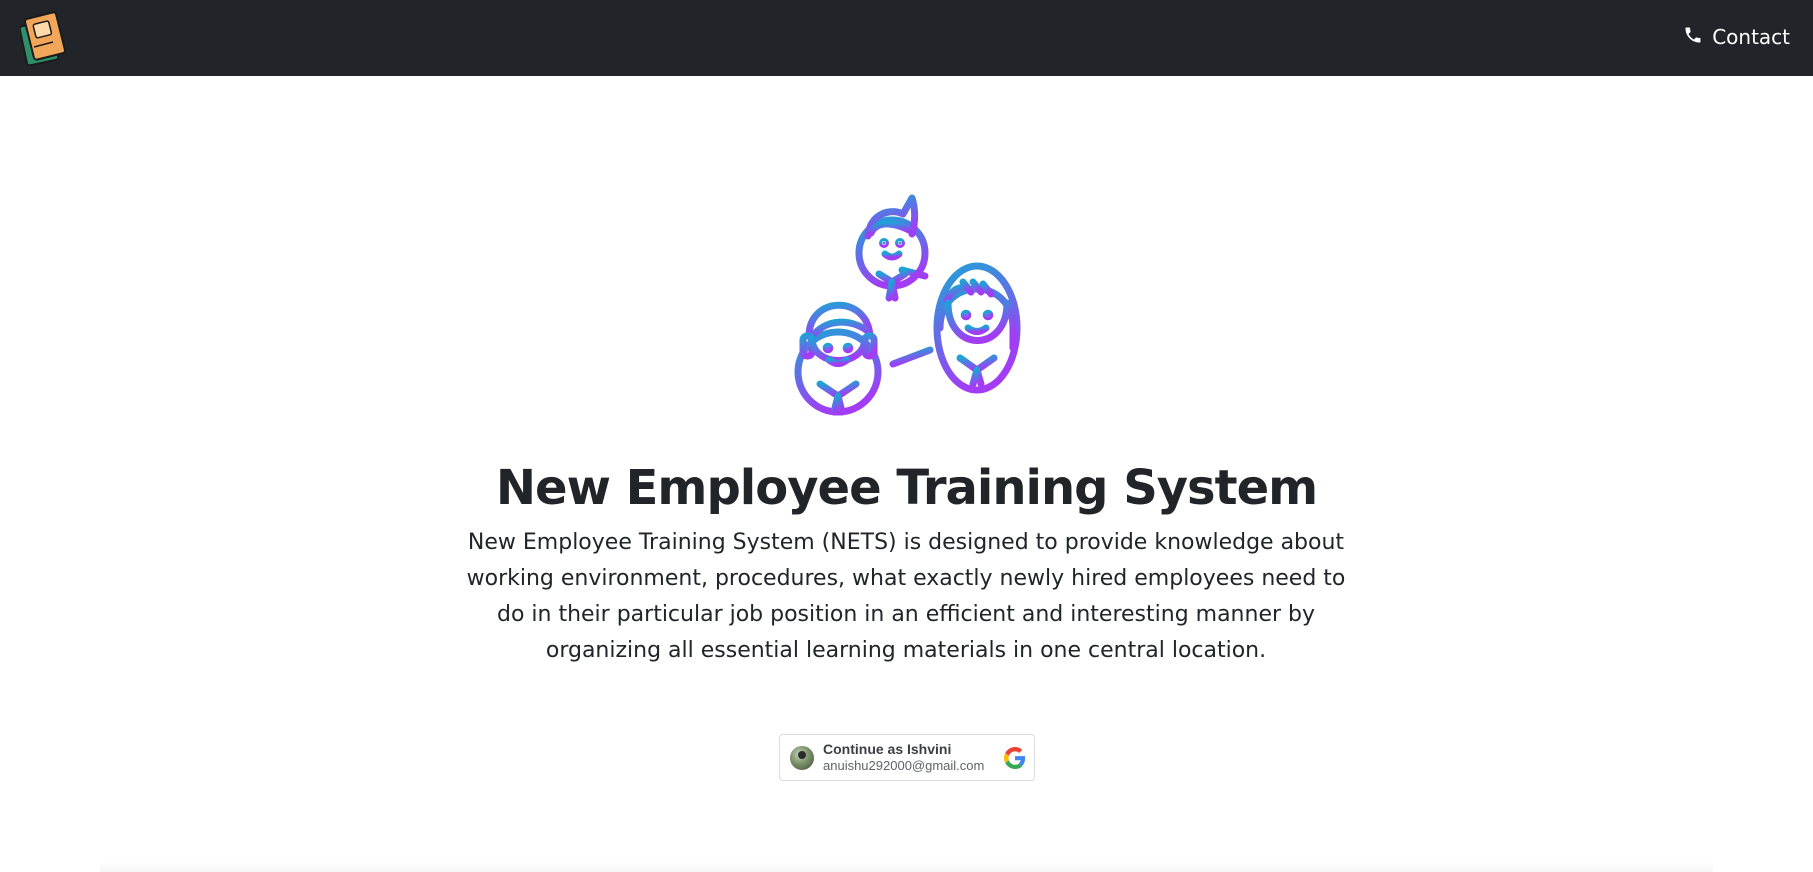 The image size is (1813, 872). I want to click on contact-link: Contact, so click(1736, 37).